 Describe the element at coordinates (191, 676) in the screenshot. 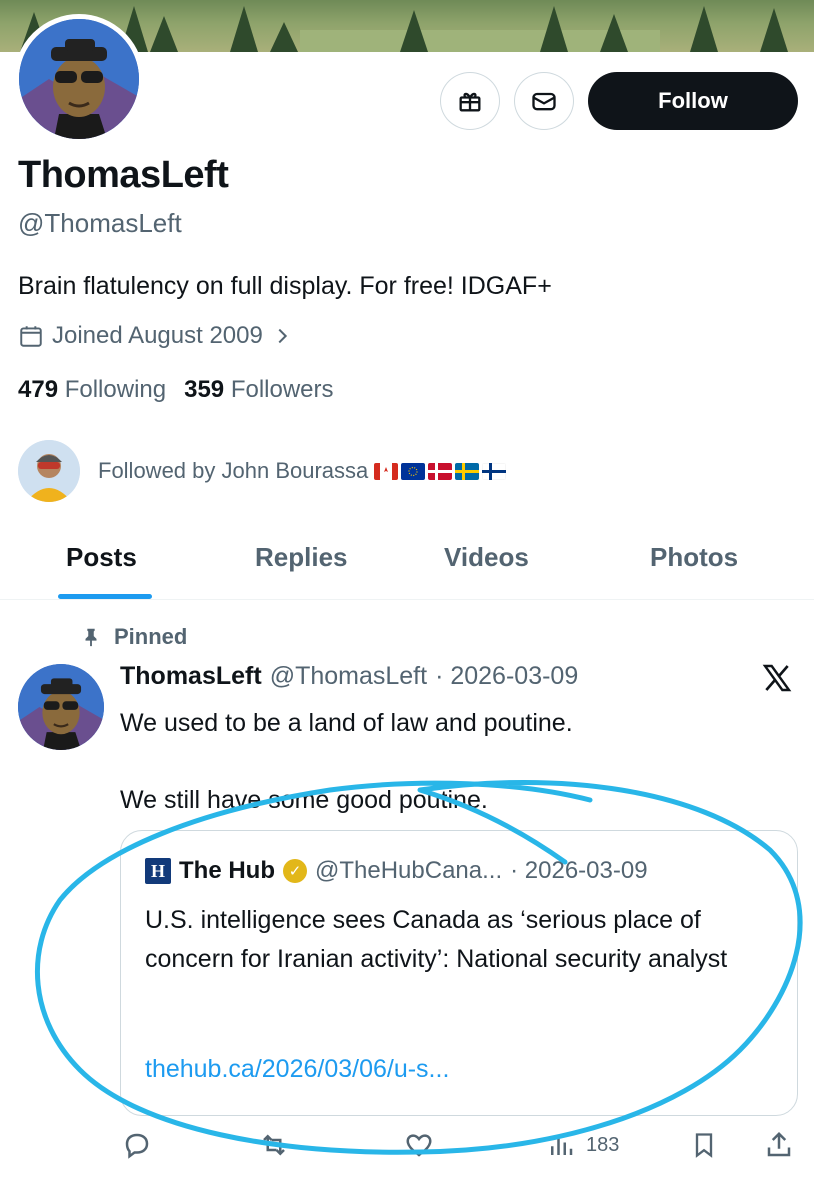

I see `tweet-author-name: ThomasLeft` at that location.